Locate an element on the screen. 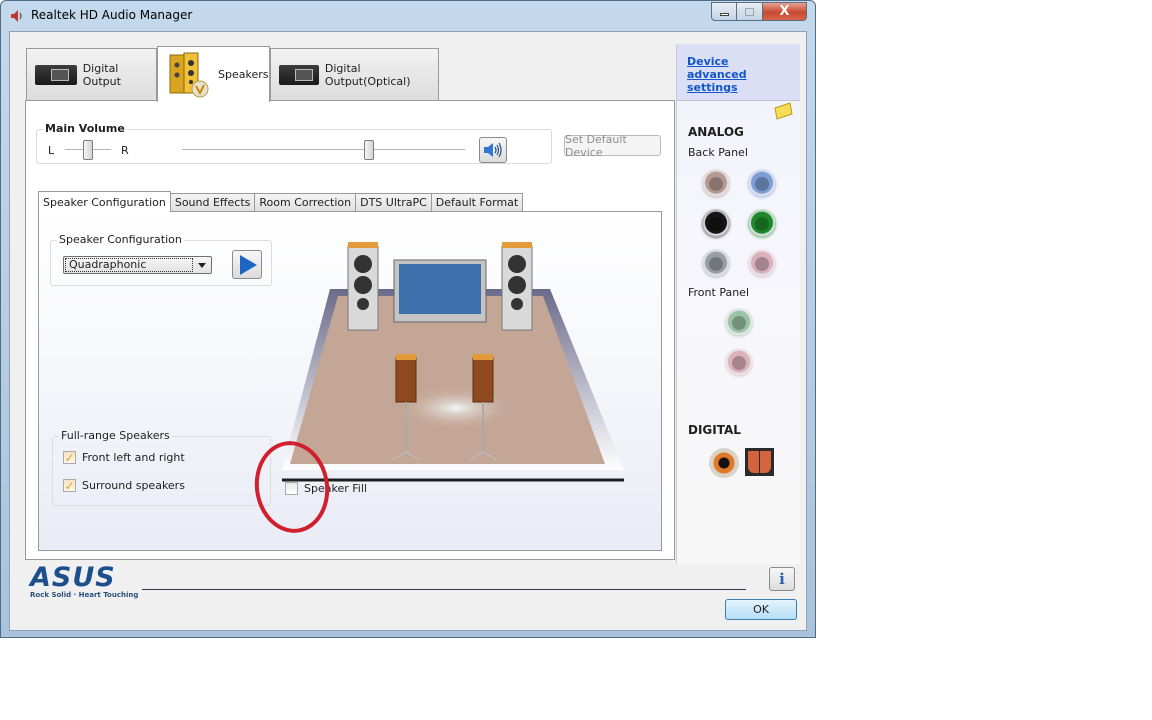  checkbox-label: Surround speakers is located at coordinates (133, 485).